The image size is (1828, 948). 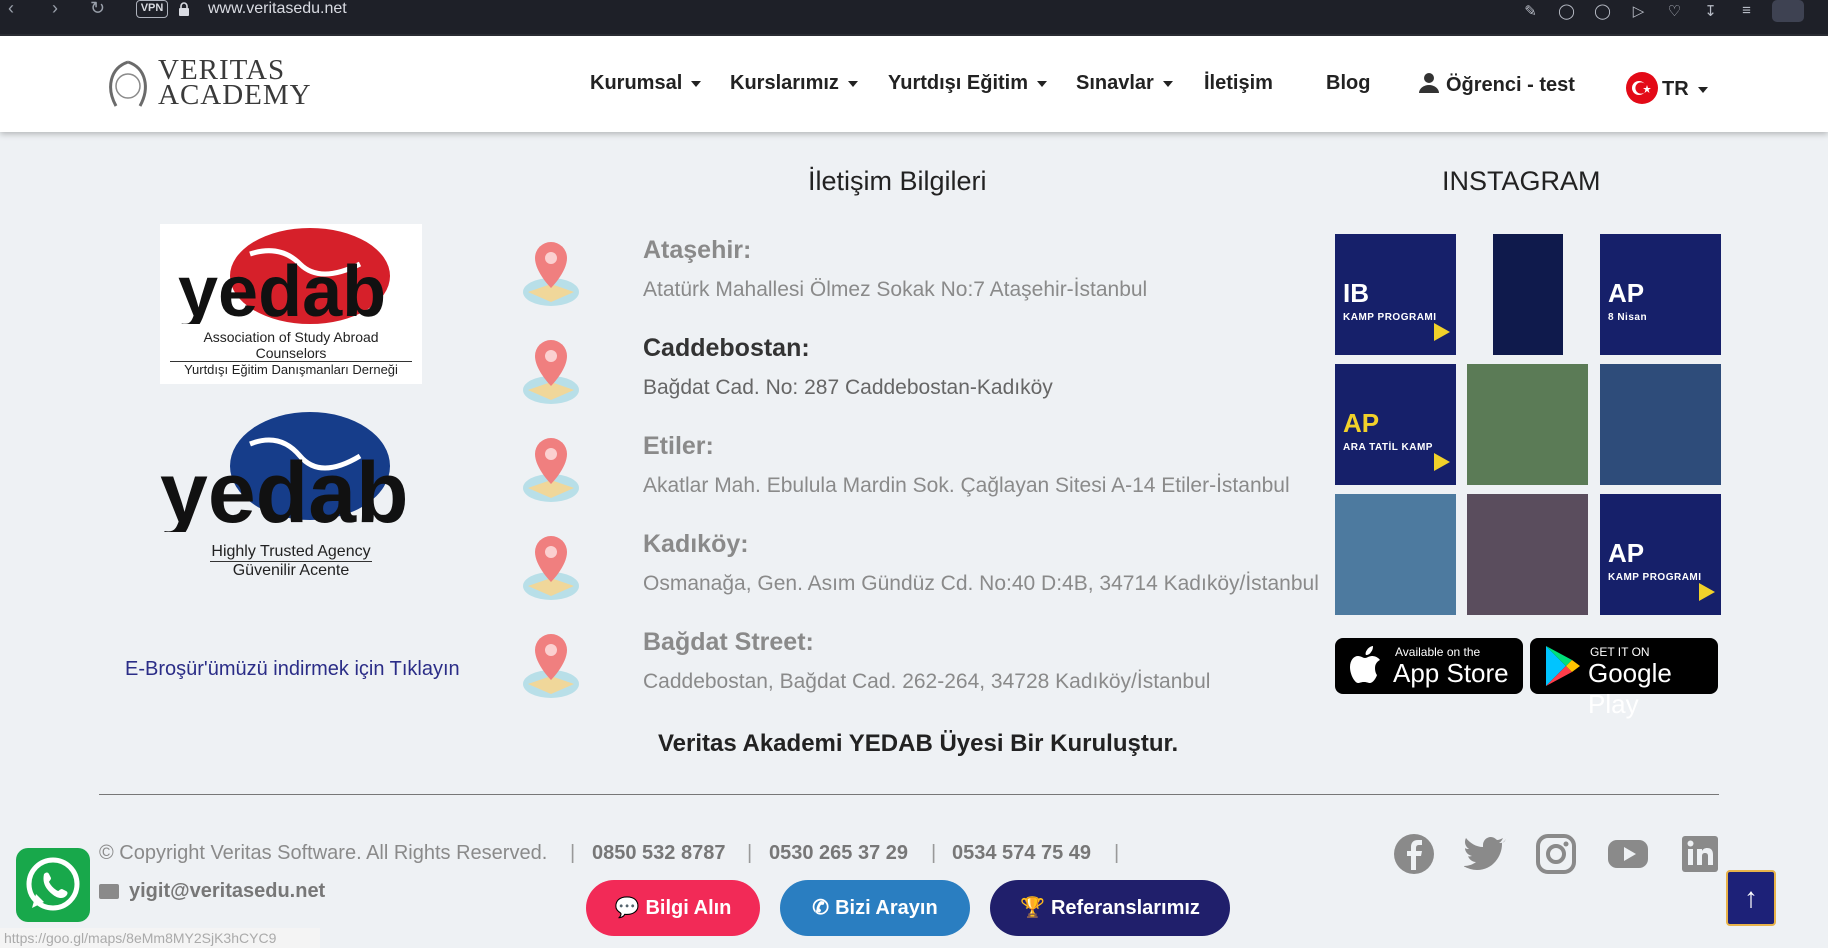 I want to click on status-bar-url: https://goo.gl/maps/8eMm8MY2SjK3hCYC9, so click(x=160, y=938).